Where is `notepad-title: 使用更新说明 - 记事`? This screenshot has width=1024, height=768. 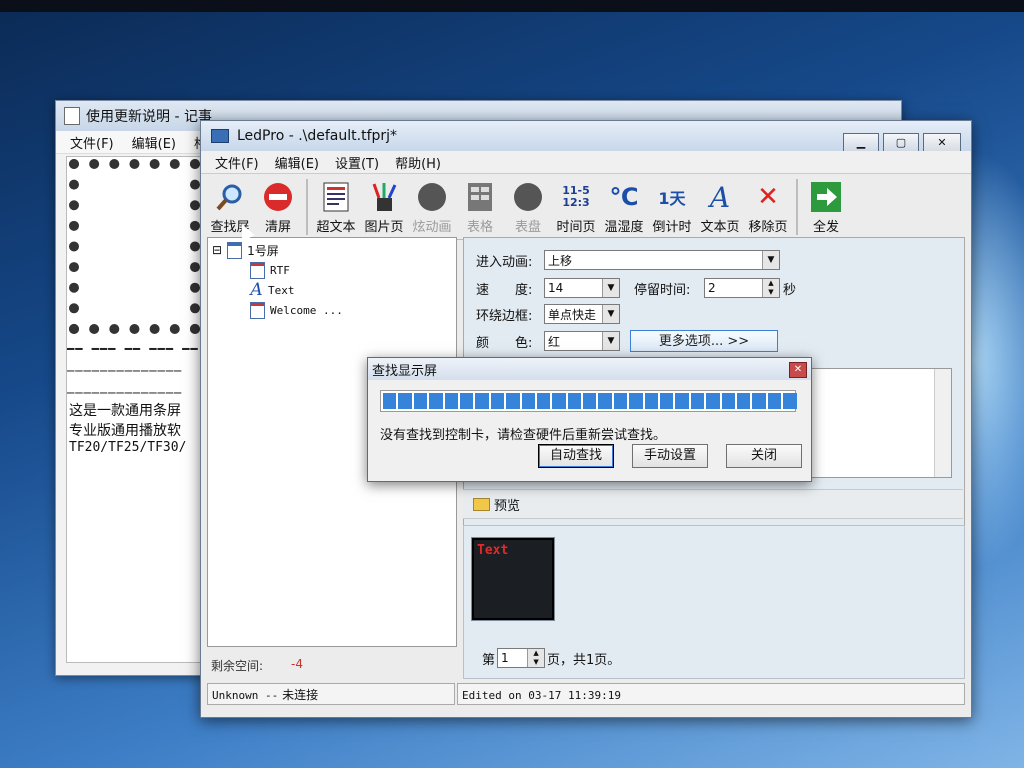 notepad-title: 使用更新说明 - 记事 is located at coordinates (149, 117).